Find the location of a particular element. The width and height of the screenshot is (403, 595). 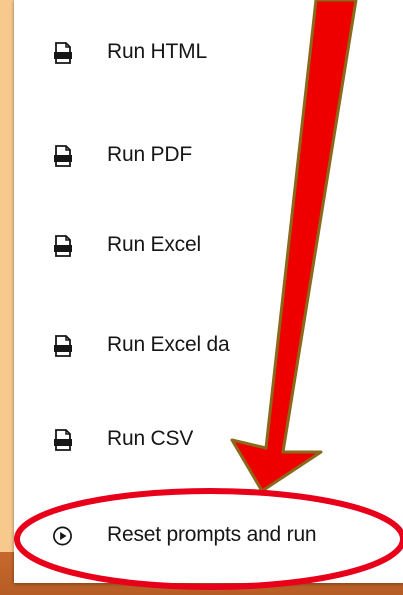

html-file-icon is located at coordinates (63, 53).